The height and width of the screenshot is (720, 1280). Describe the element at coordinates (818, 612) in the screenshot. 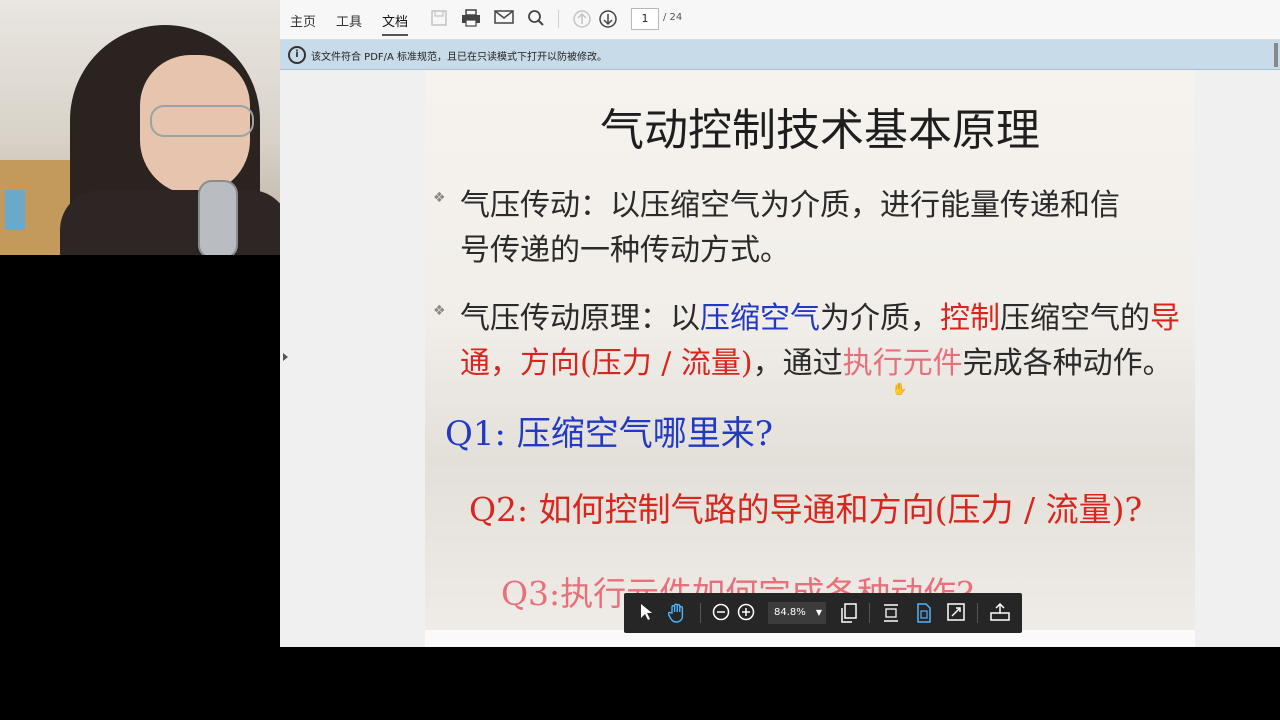

I see `chevron-down-icon: ▼` at that location.